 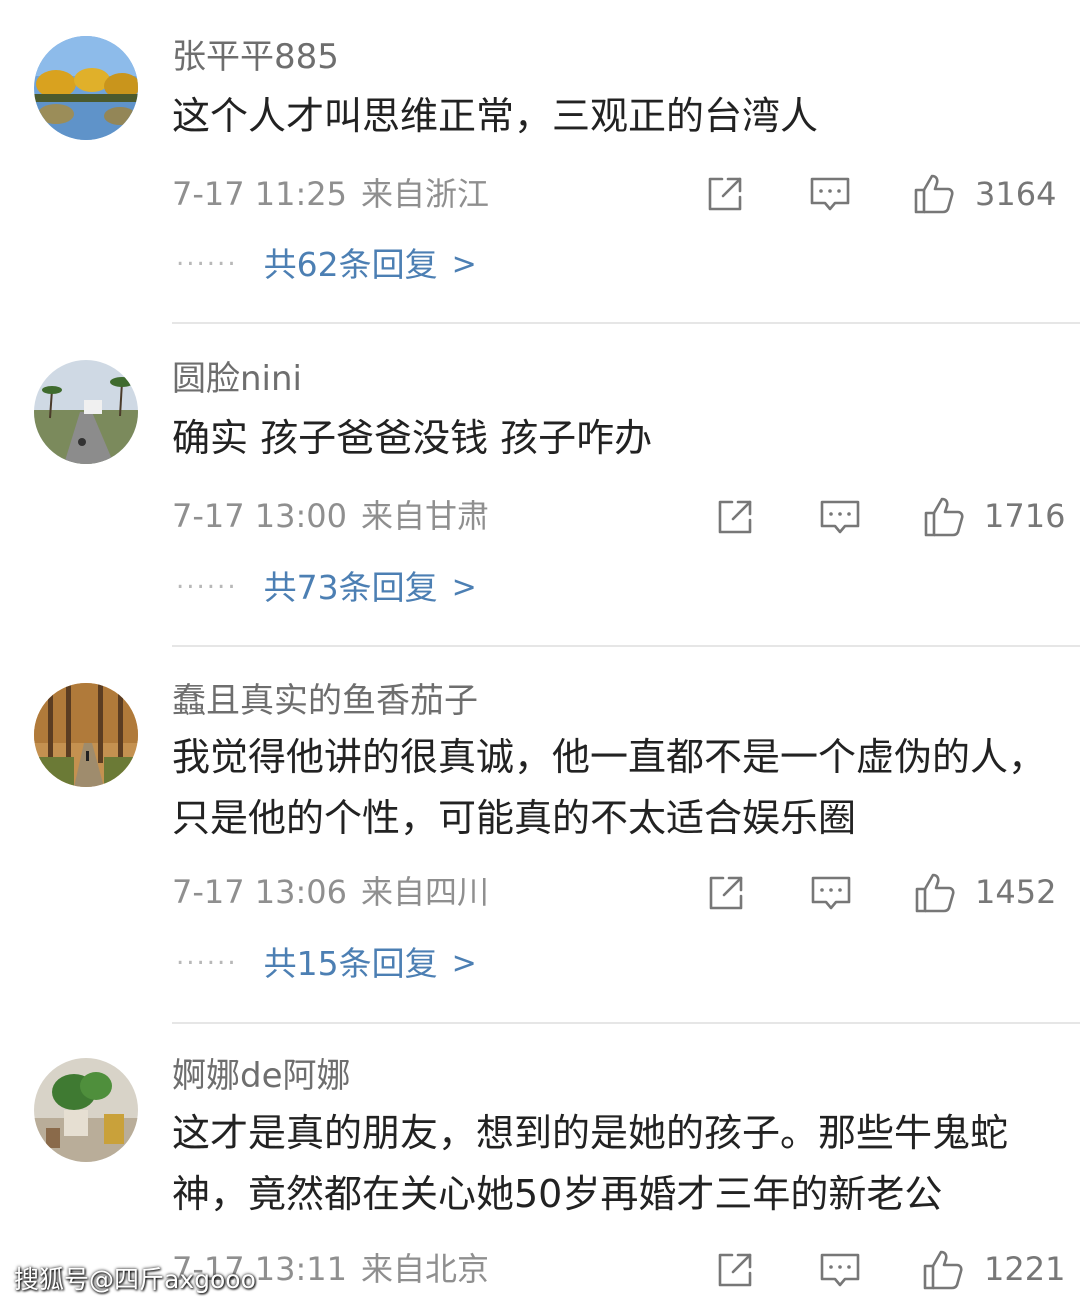 What do you see at coordinates (237, 379) in the screenshot?
I see `username: 圆脸nini` at bounding box center [237, 379].